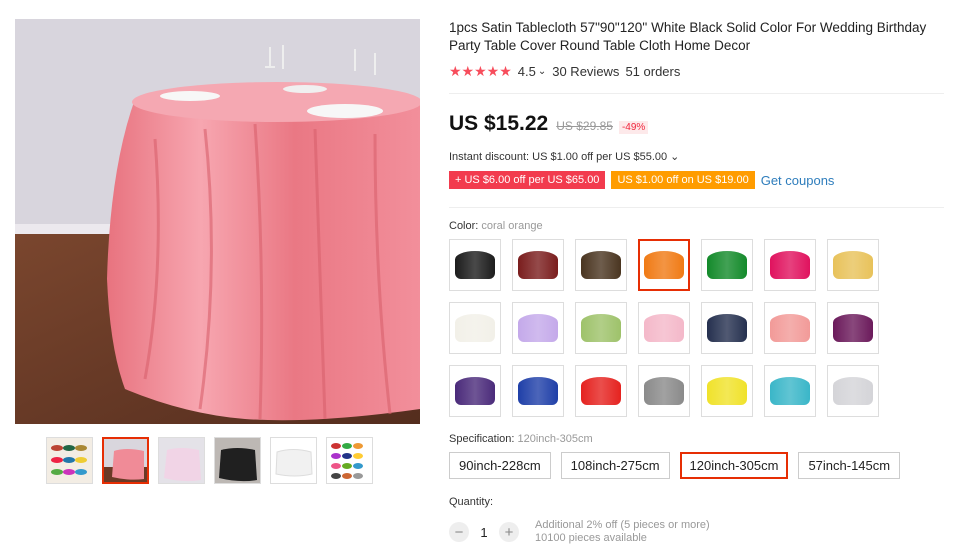 The height and width of the screenshot is (555, 966). I want to click on thumbnail-strip, so click(209, 460).